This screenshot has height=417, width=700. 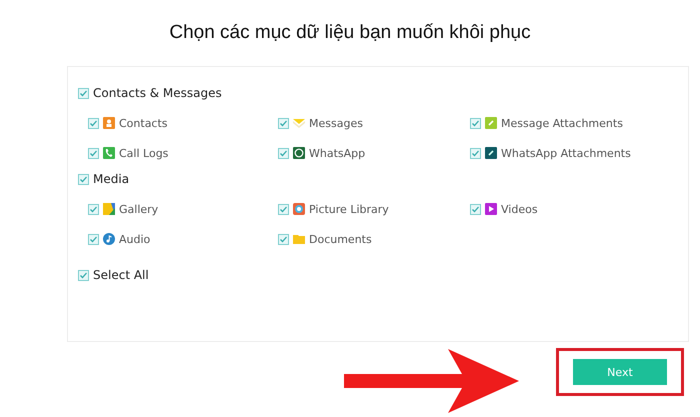 I want to click on play-icon, so click(x=491, y=209).